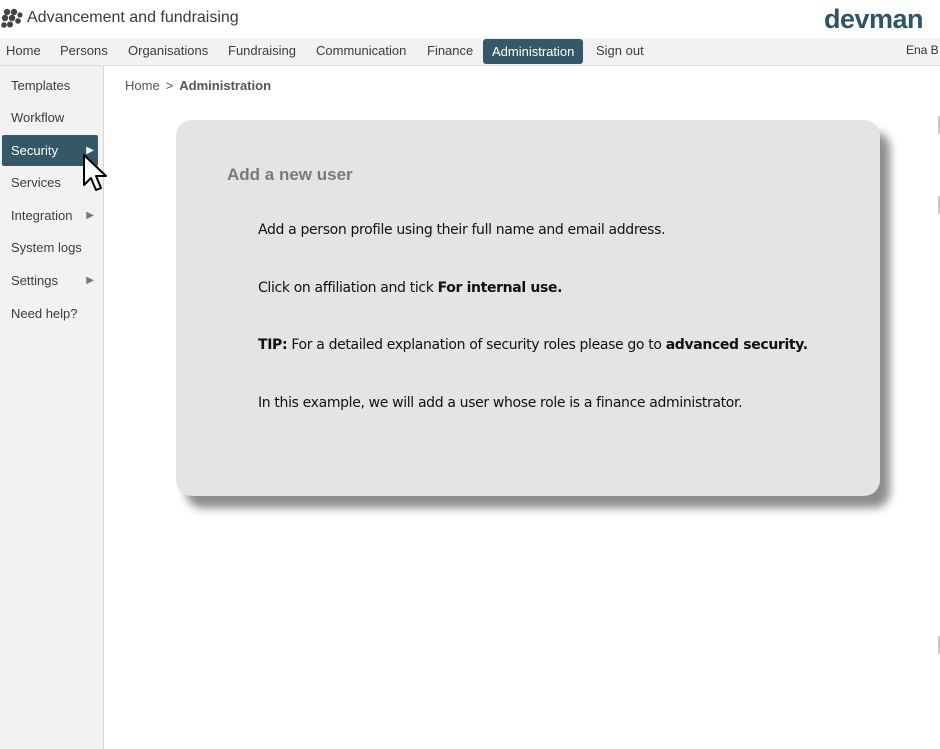 The height and width of the screenshot is (749, 940). I want to click on sidebar-item-system-logs: System logs, so click(50, 247).